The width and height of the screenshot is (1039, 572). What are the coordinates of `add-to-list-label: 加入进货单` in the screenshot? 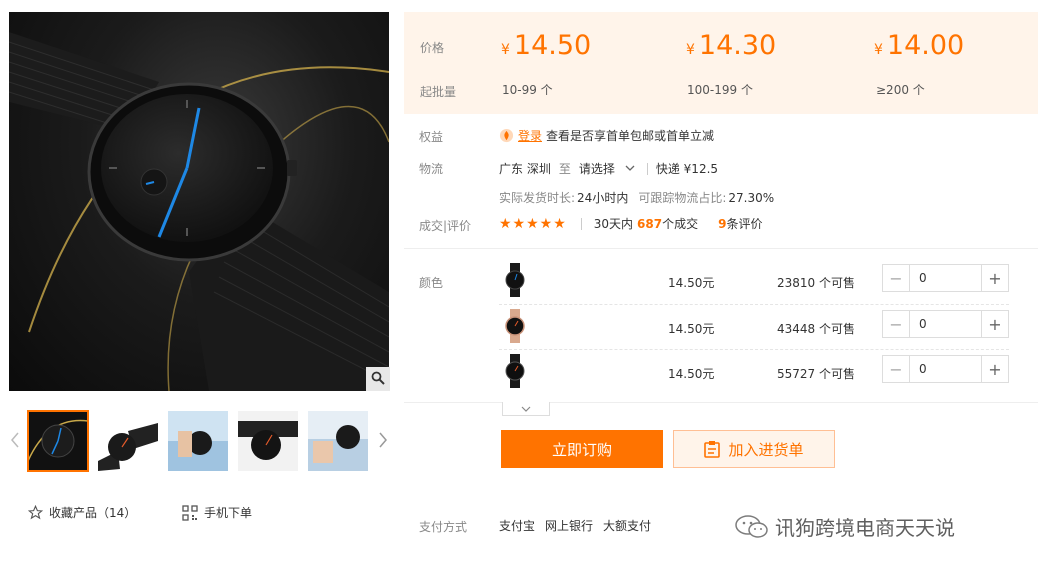 It's located at (766, 449).